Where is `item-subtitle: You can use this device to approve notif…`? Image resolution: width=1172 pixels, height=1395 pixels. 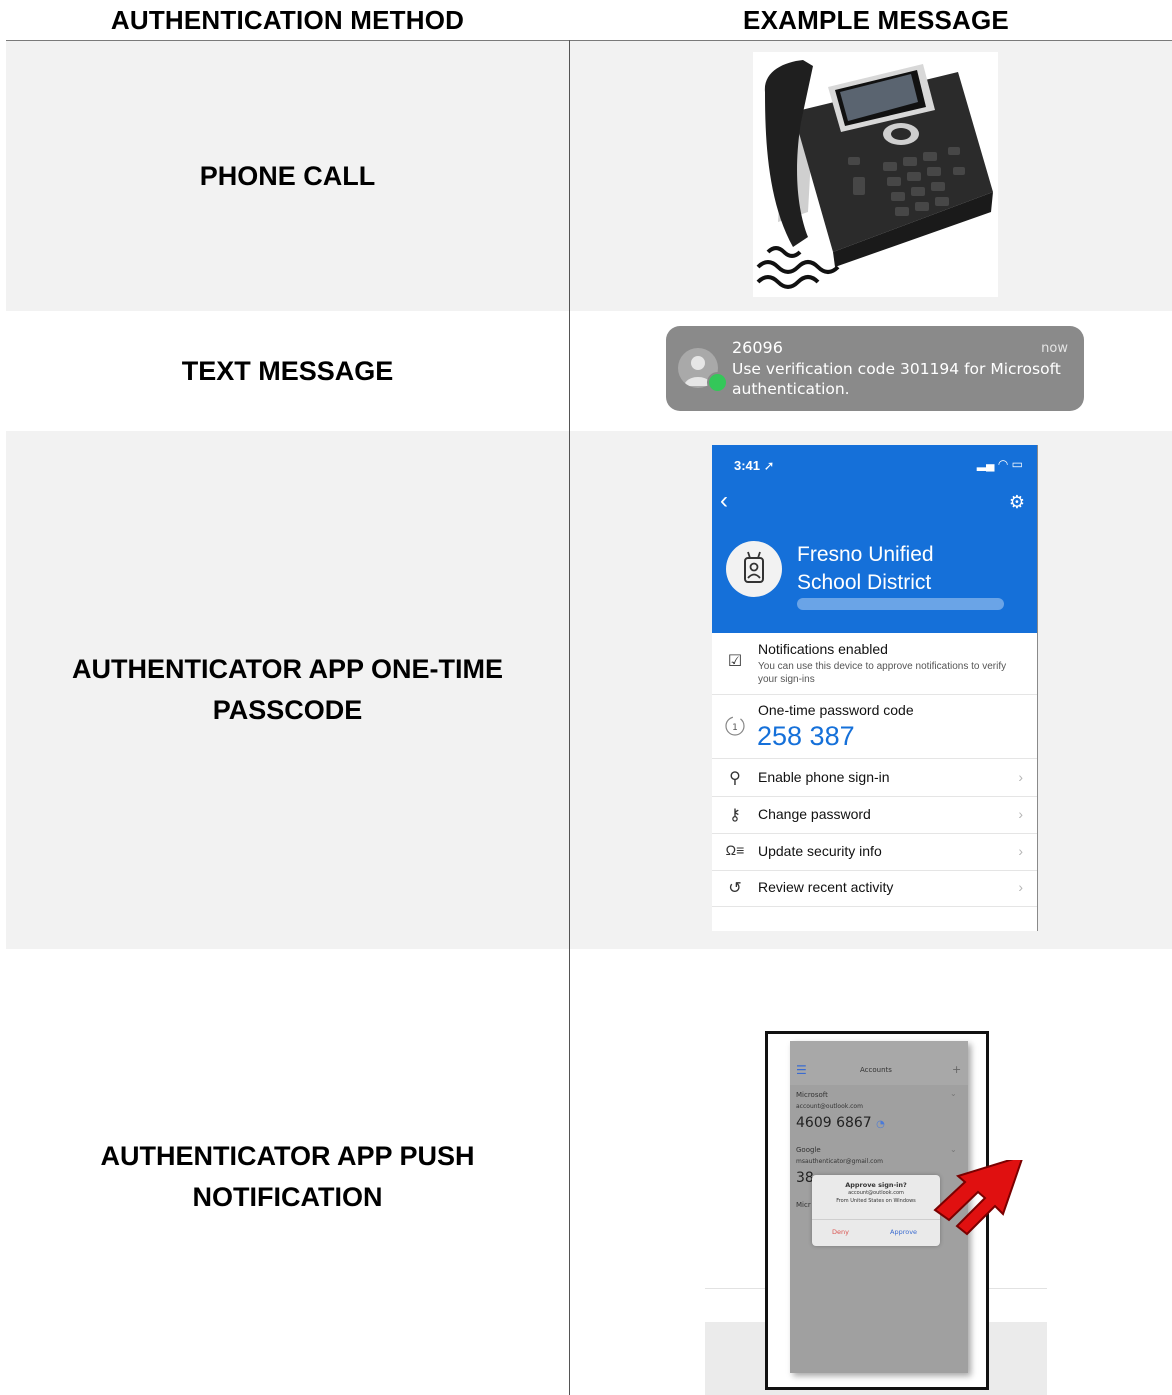 item-subtitle: You can use this device to approve notif… is located at coordinates (882, 673).